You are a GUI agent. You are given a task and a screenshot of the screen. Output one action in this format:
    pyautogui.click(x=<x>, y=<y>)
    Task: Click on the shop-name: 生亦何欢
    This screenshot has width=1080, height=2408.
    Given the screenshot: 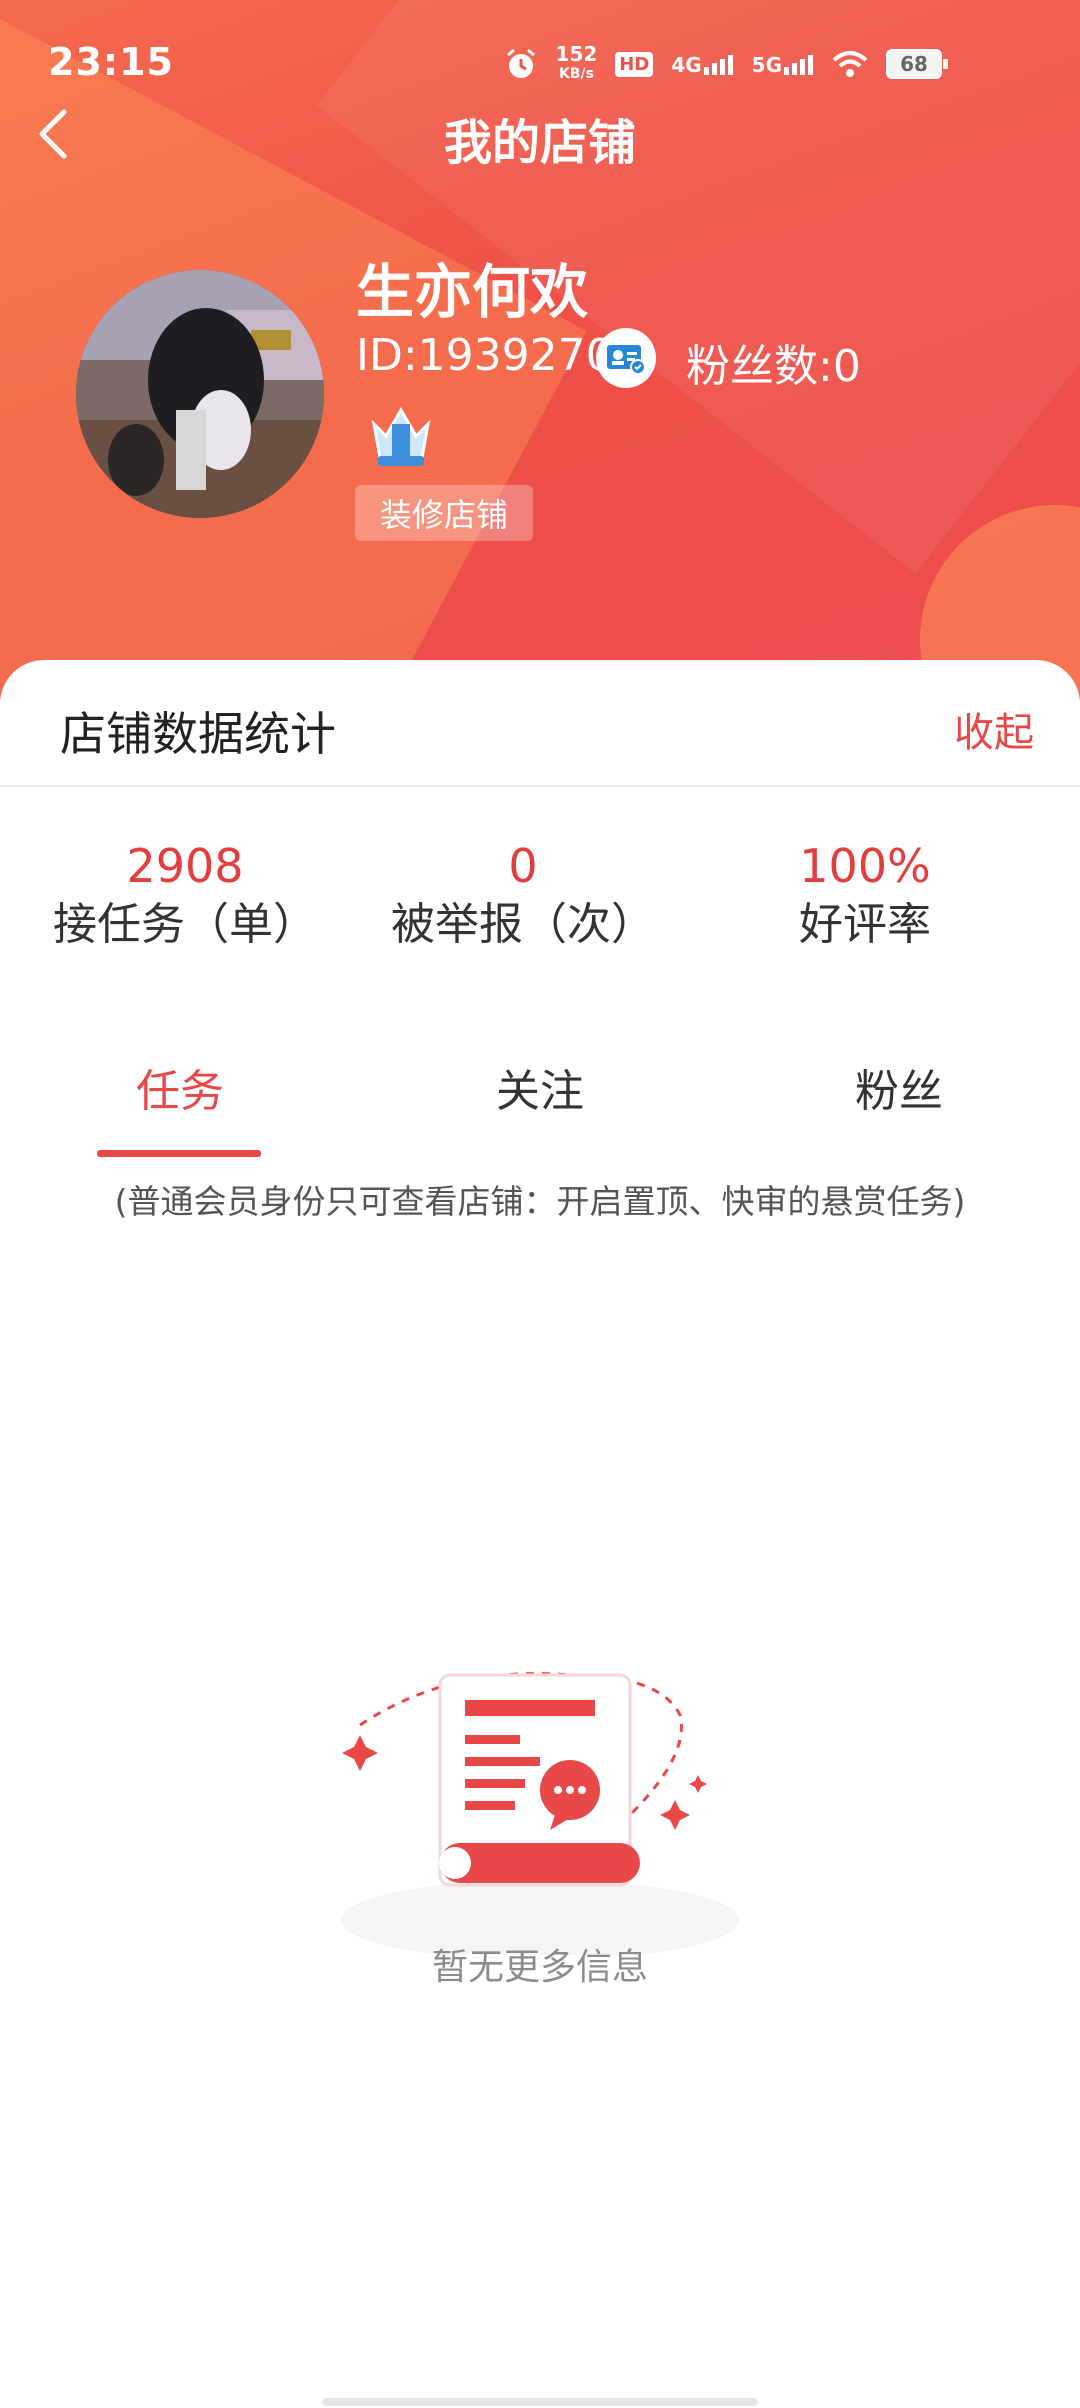 What is the action you would take?
    pyautogui.click(x=472, y=292)
    